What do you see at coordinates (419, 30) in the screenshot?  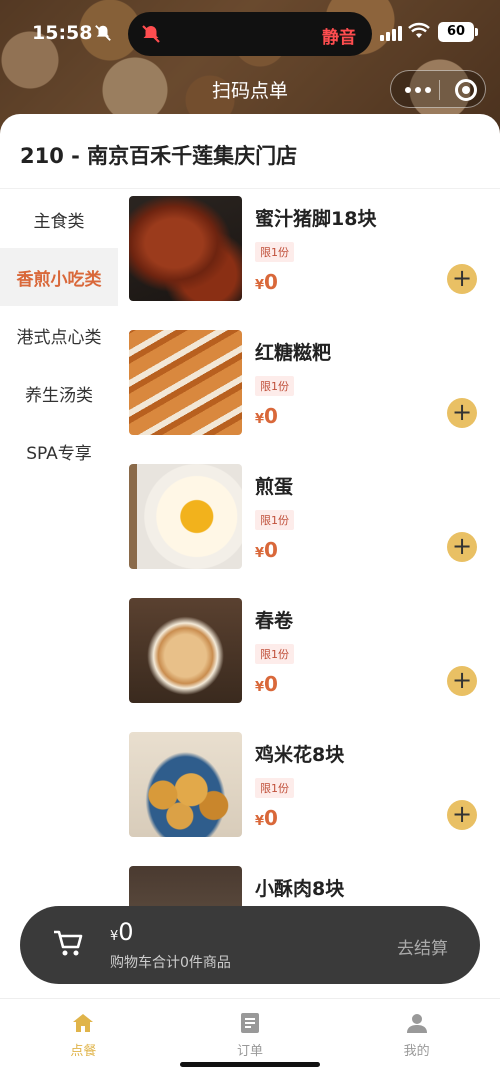 I see `wifi-icon` at bounding box center [419, 30].